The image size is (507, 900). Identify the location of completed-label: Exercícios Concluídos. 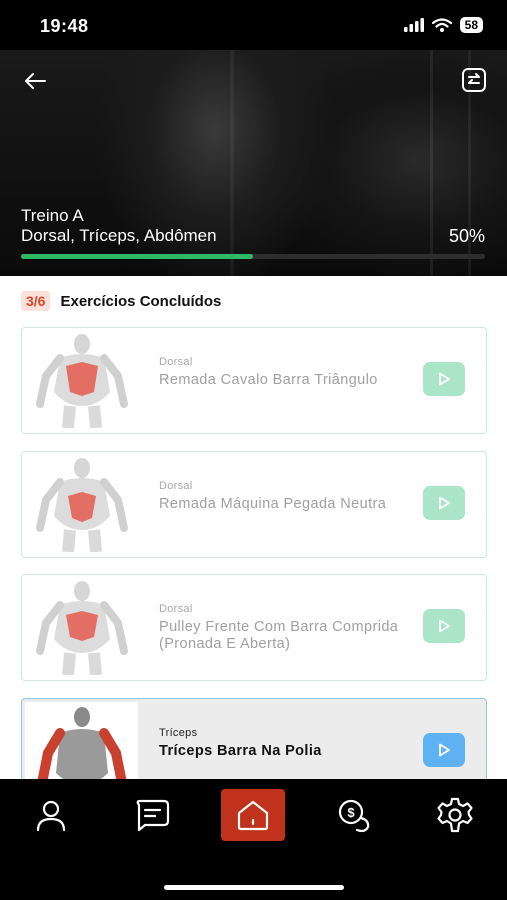
(141, 301).